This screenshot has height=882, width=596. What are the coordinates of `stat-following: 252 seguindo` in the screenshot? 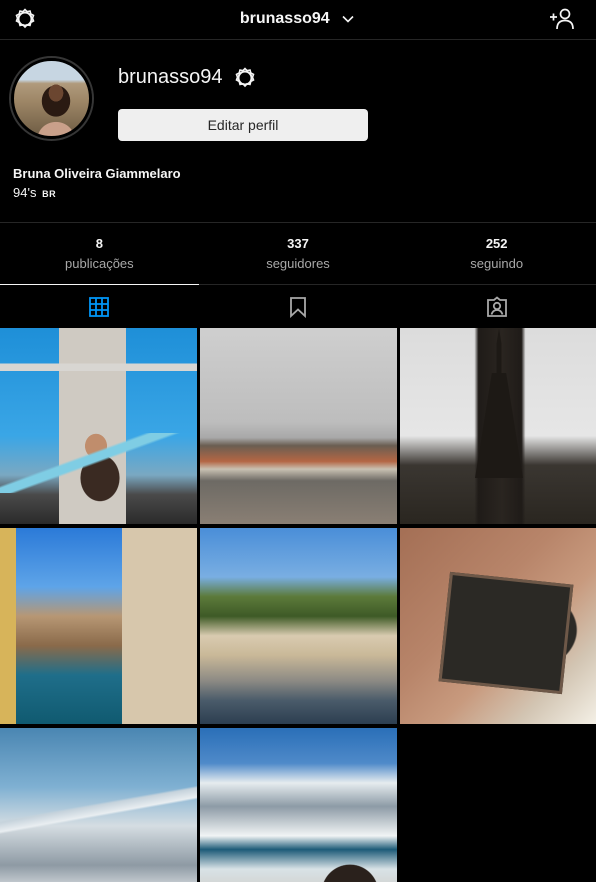 It's located at (496, 253).